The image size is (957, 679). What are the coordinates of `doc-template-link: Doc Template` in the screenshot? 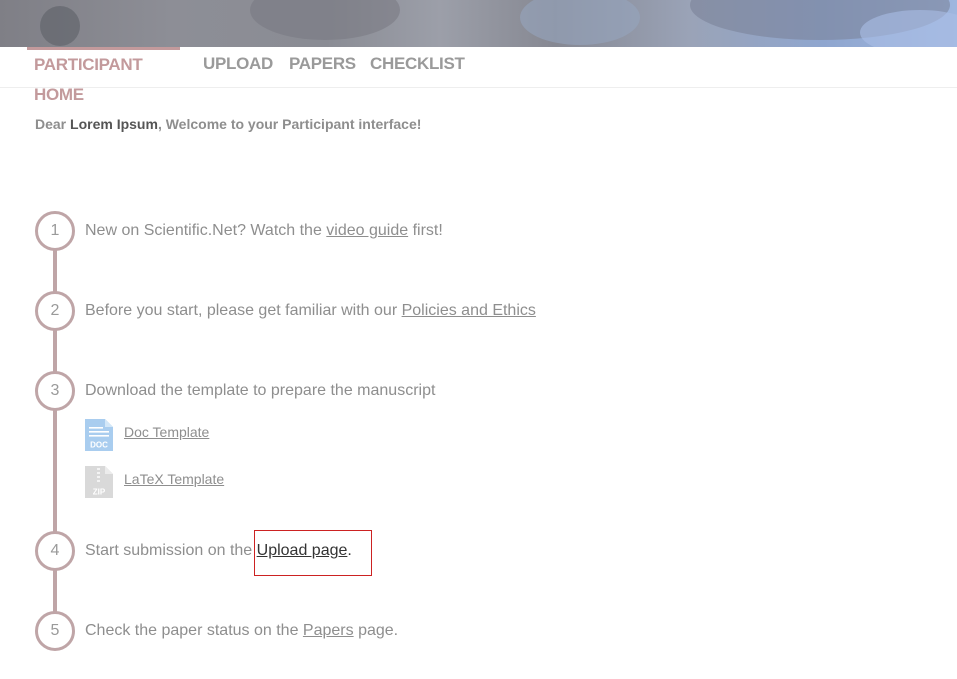 It's located at (166, 432).